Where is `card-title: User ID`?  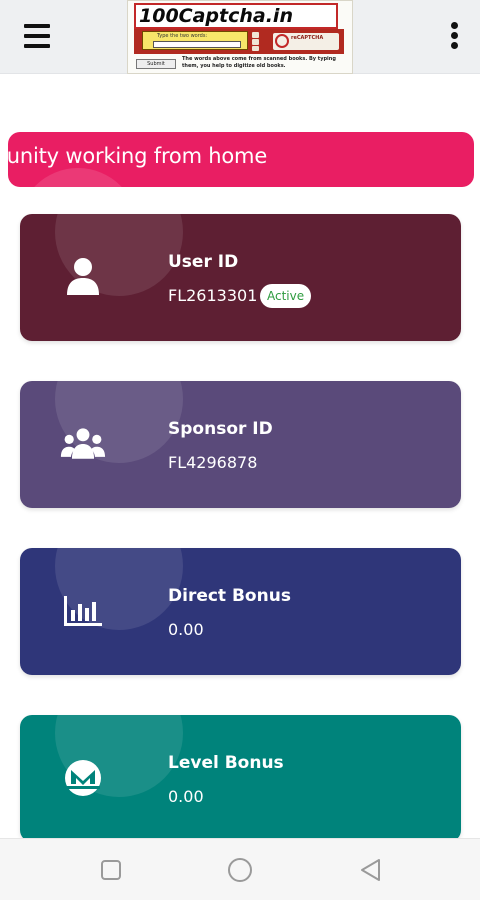 card-title: User ID is located at coordinates (203, 262).